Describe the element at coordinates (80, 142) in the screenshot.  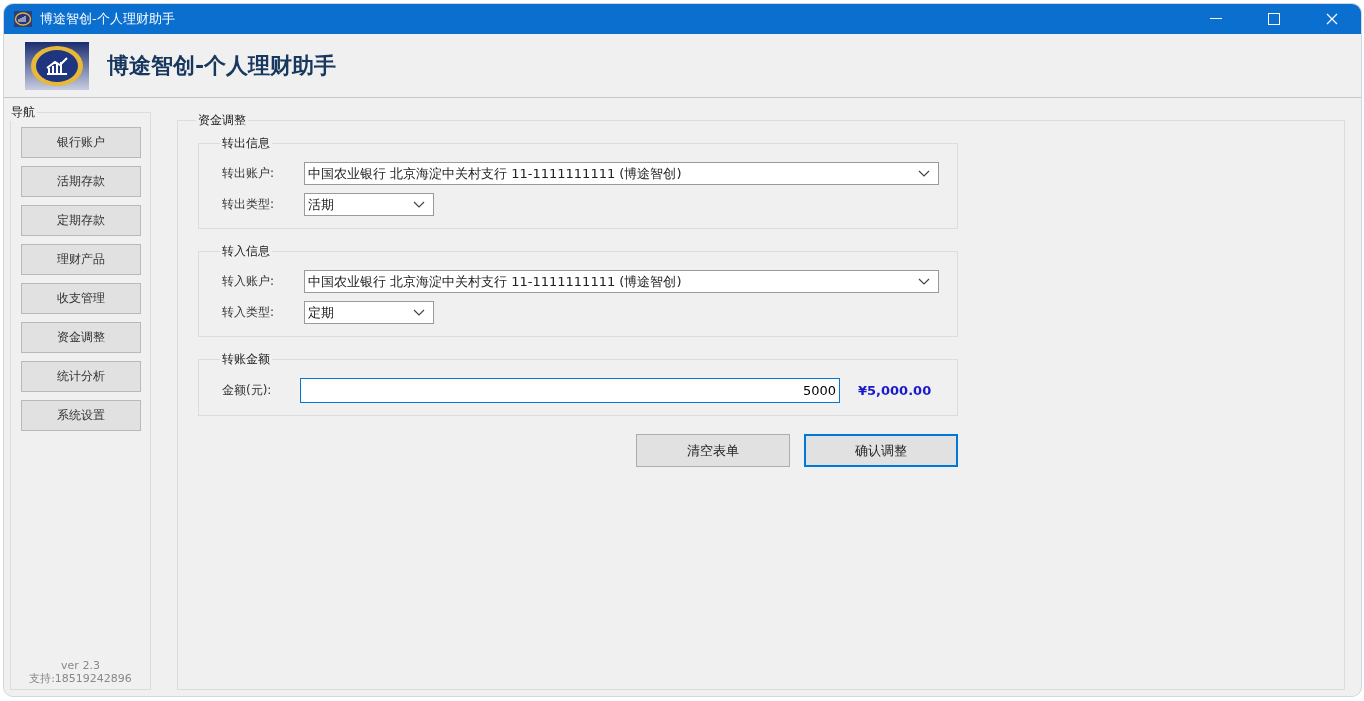
I see `nav-button: 银行账户` at that location.